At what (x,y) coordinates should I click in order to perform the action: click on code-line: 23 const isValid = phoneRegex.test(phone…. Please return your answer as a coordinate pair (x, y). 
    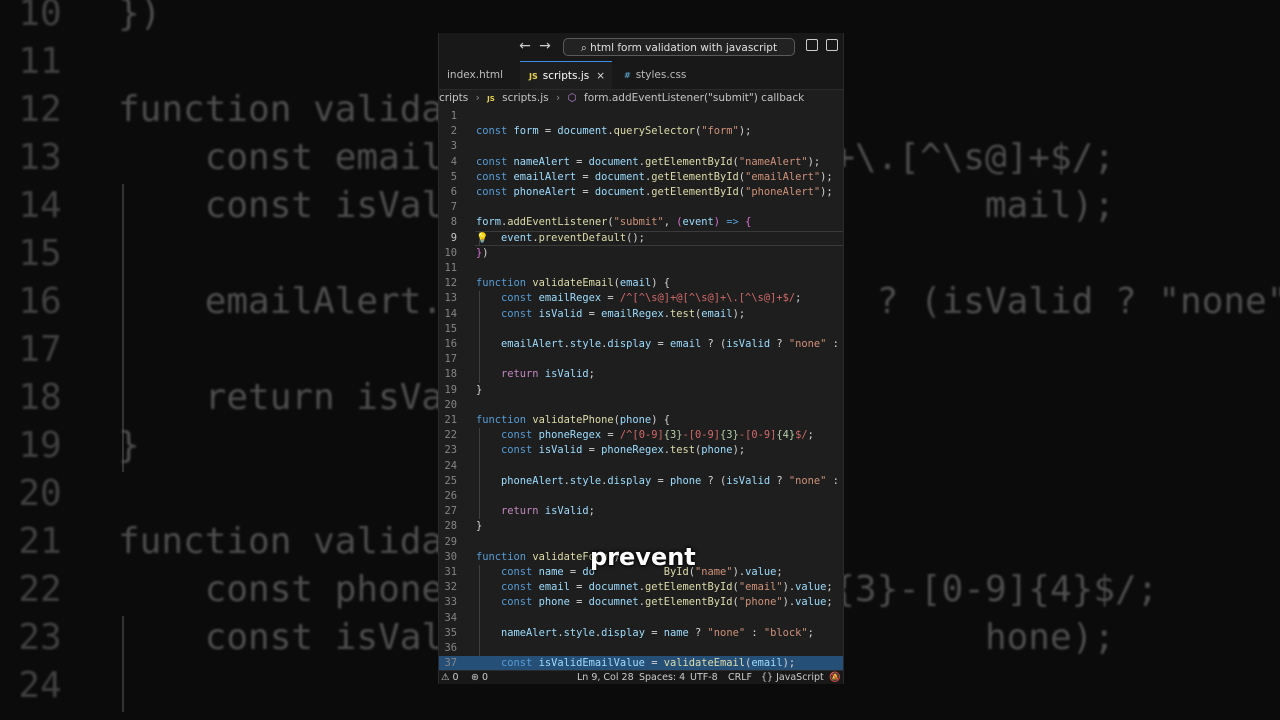
    Looking at the image, I should click on (641, 450).